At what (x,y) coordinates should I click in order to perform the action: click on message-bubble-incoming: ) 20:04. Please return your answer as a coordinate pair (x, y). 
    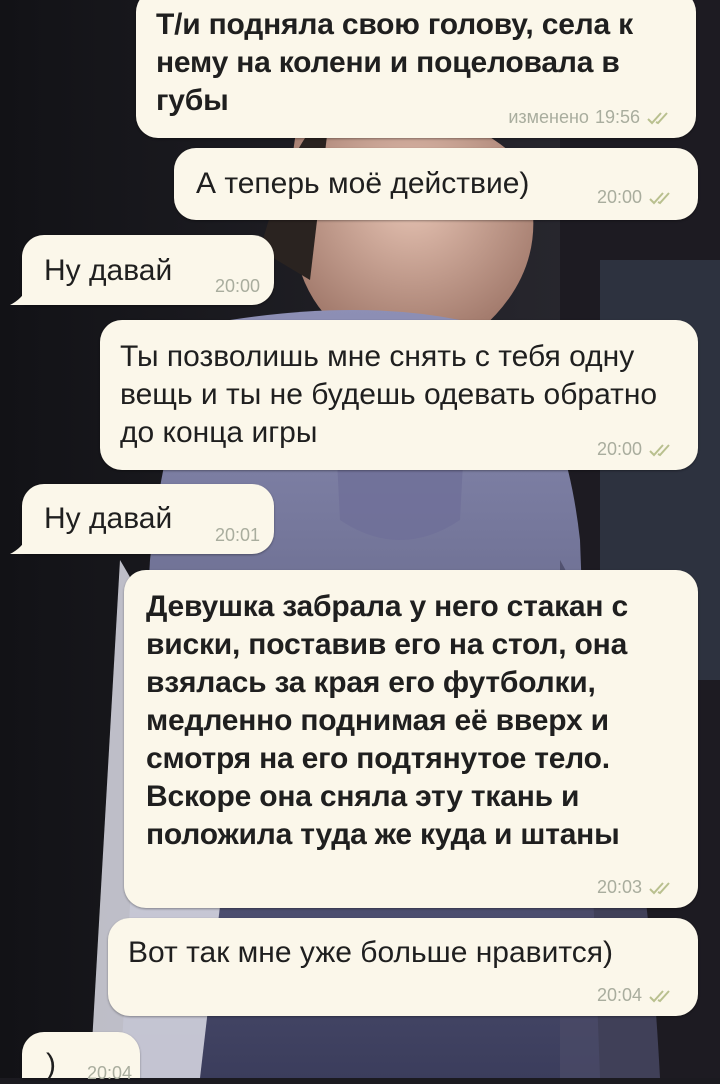
    Looking at the image, I should click on (81, 1057).